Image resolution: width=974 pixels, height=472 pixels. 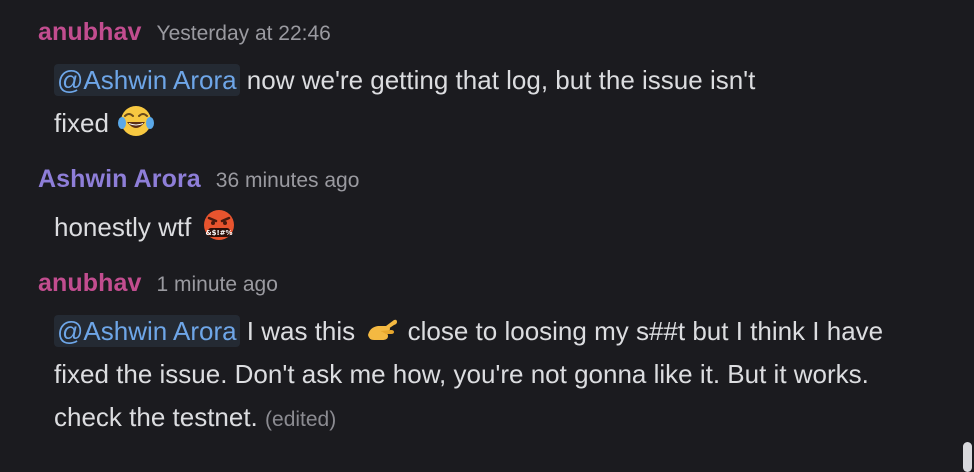 What do you see at coordinates (119, 179) in the screenshot?
I see `author-name: Ashwin Arora` at bounding box center [119, 179].